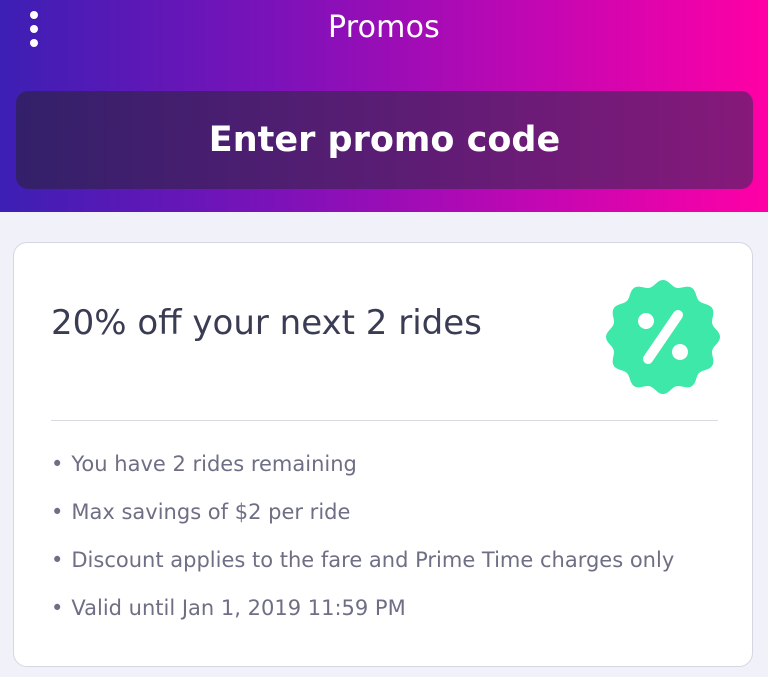 The height and width of the screenshot is (677, 768). I want to click on enter-promo-code-button: Enter promo code, so click(384, 140).